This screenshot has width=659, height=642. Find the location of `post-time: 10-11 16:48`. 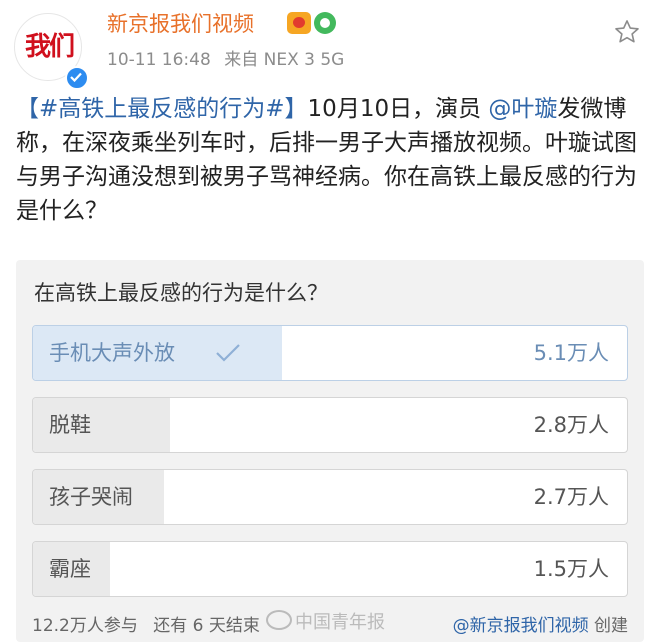

post-time: 10-11 16:48 is located at coordinates (159, 60).